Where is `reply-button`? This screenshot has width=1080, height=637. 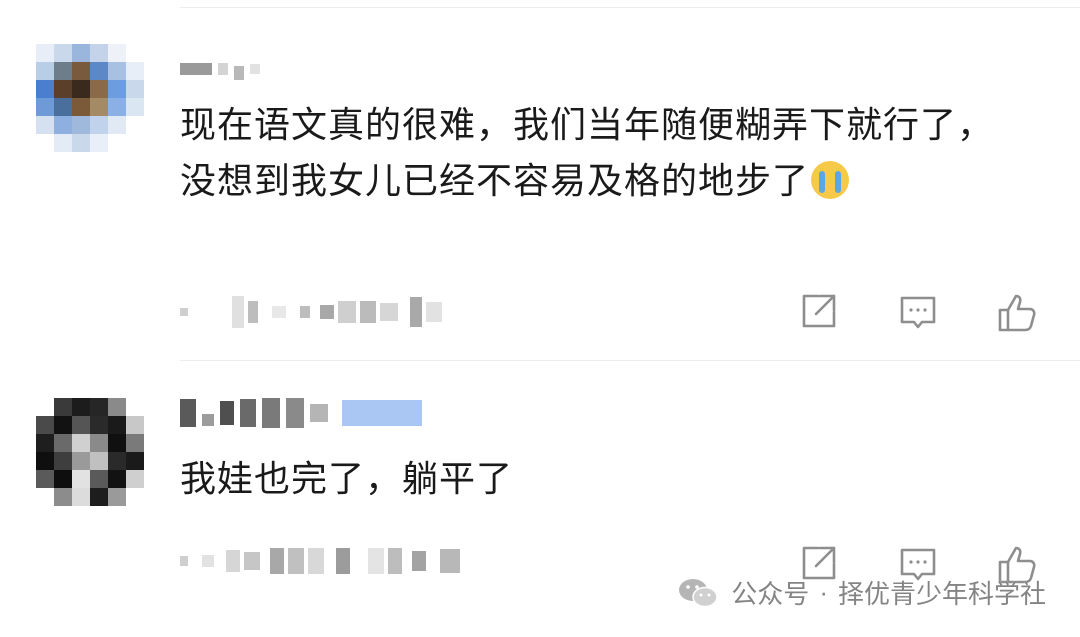
reply-button is located at coordinates (918, 312).